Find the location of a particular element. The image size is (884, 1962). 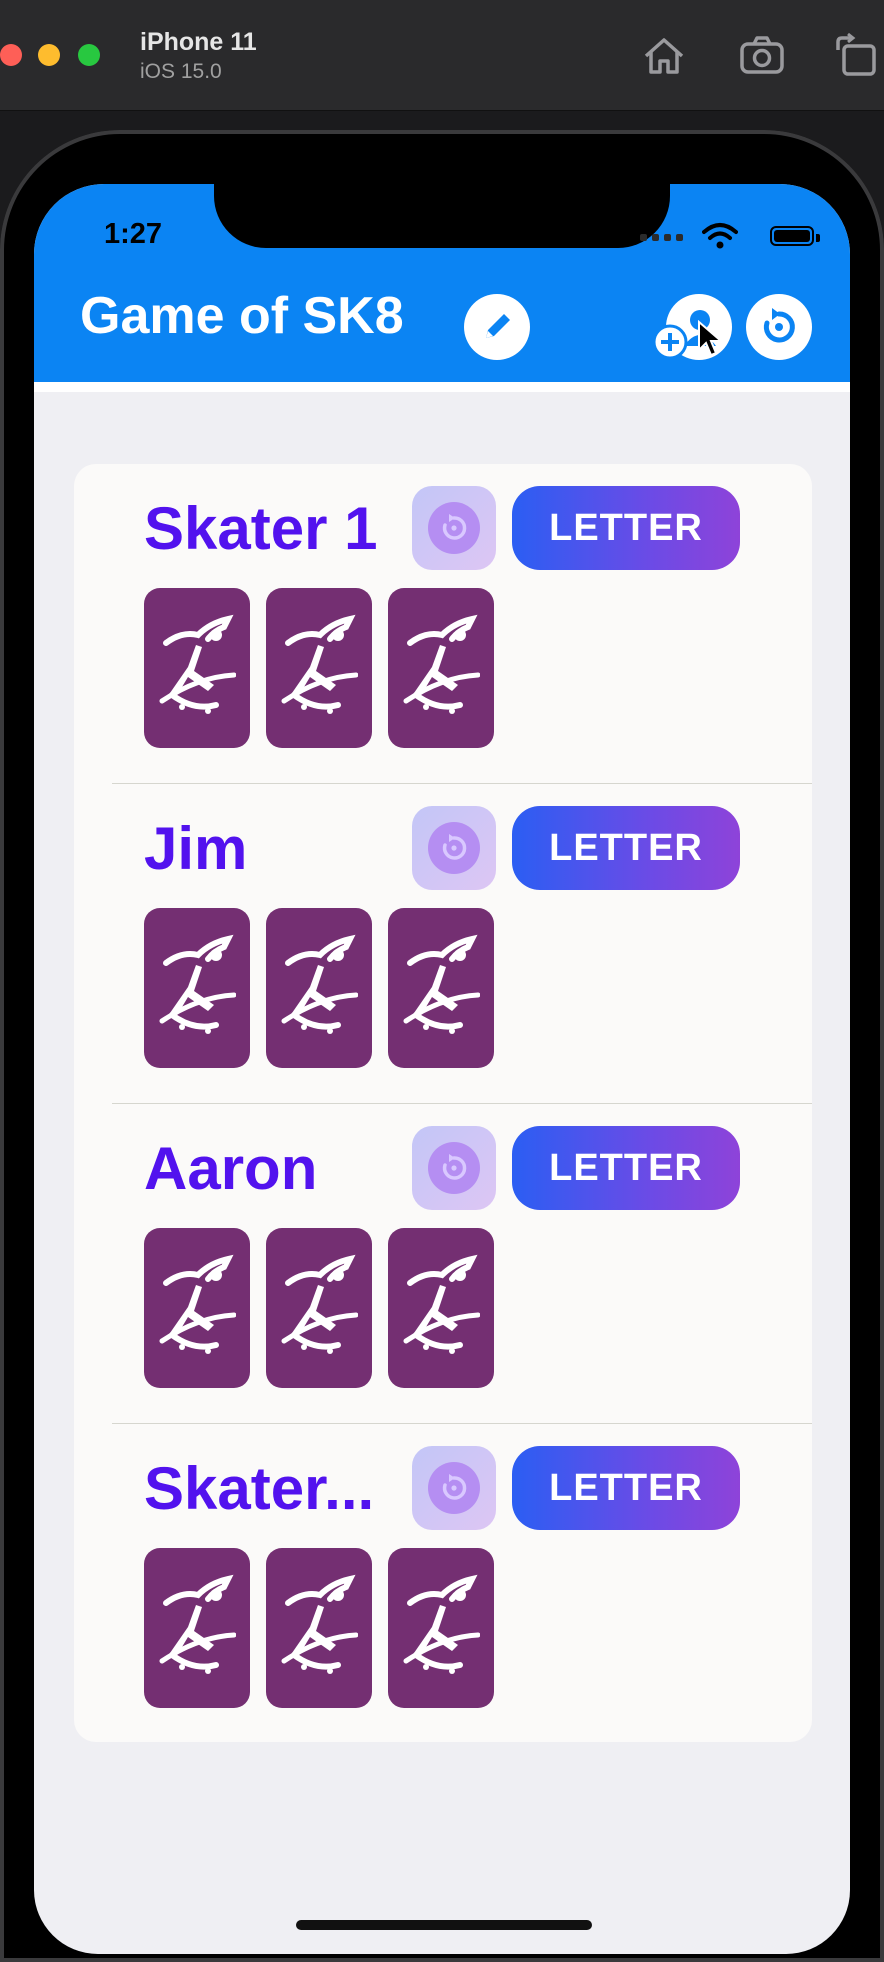

reset-game-icon is located at coordinates (779, 325).